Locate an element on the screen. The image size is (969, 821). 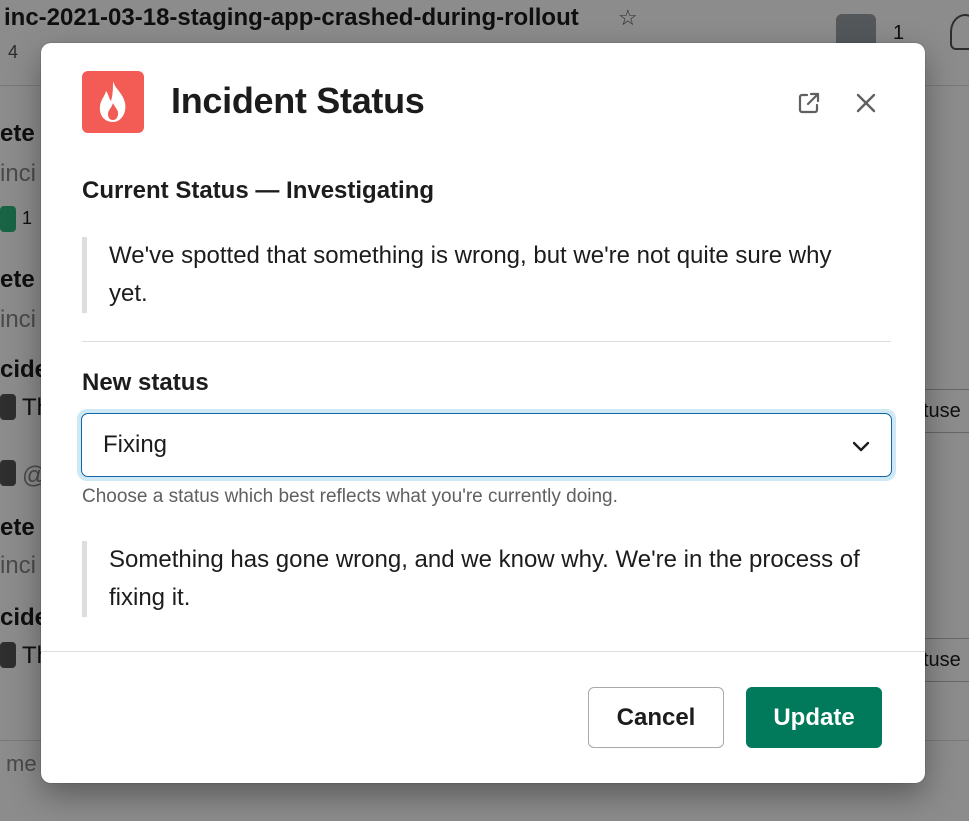
close-icon is located at coordinates (866, 103).